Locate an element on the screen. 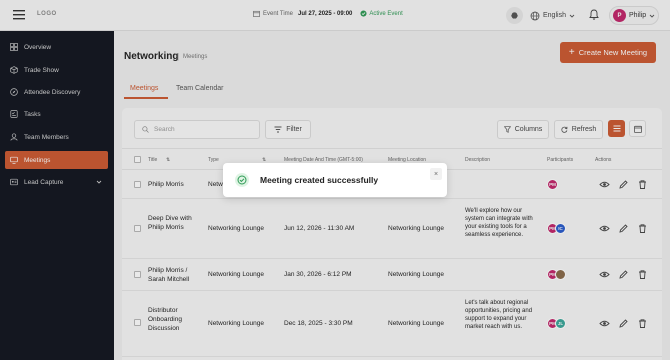  check-circle-icon is located at coordinates (242, 180).